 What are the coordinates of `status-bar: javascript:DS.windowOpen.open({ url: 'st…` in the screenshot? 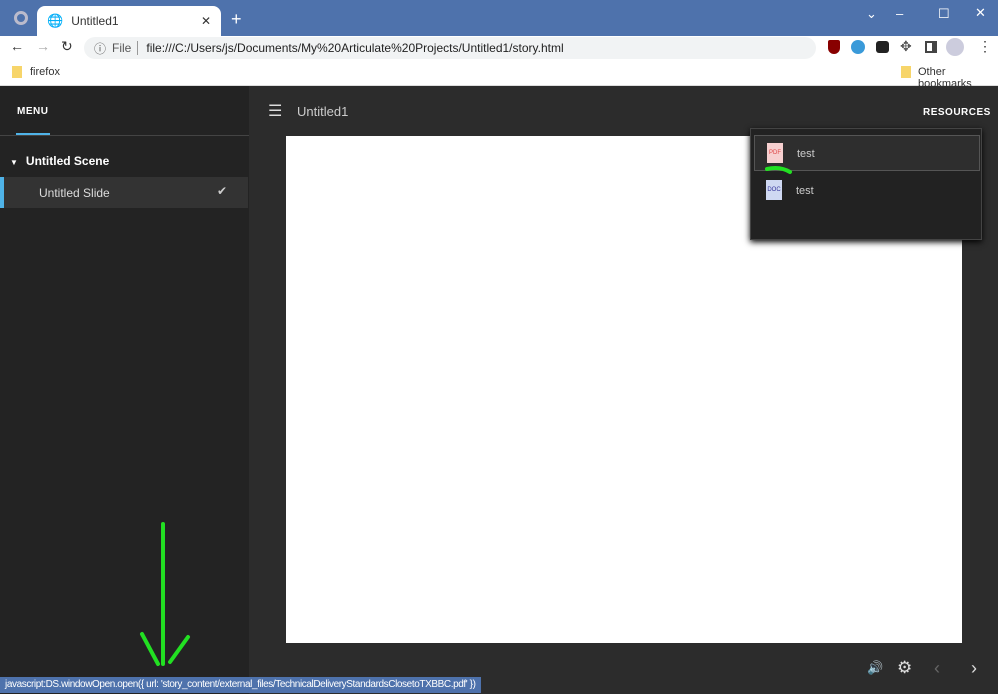 It's located at (240, 685).